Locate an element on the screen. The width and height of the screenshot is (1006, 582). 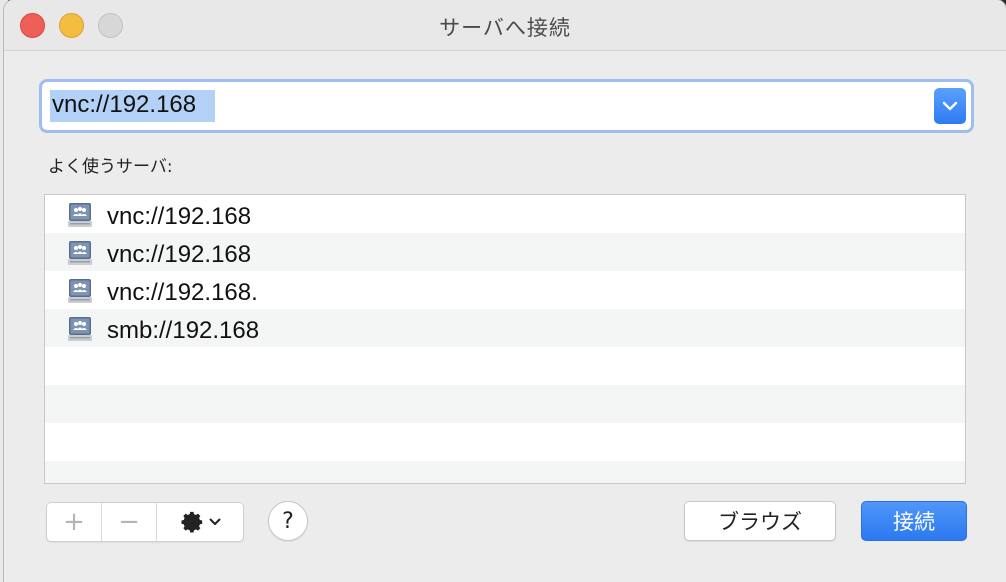
window-title: サーバへ接続 is located at coordinates (505, 28).